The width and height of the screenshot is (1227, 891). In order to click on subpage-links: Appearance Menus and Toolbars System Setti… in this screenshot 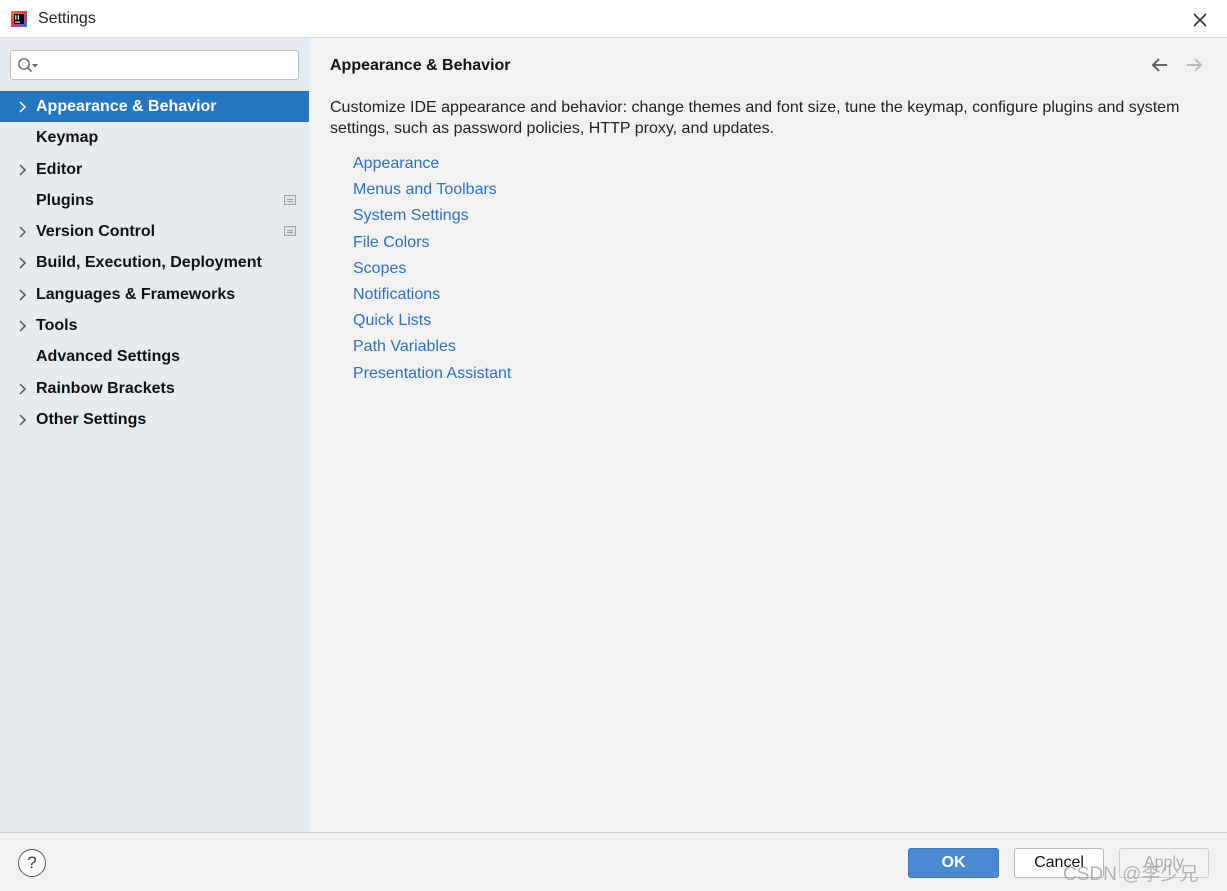, I will do `click(432, 269)`.